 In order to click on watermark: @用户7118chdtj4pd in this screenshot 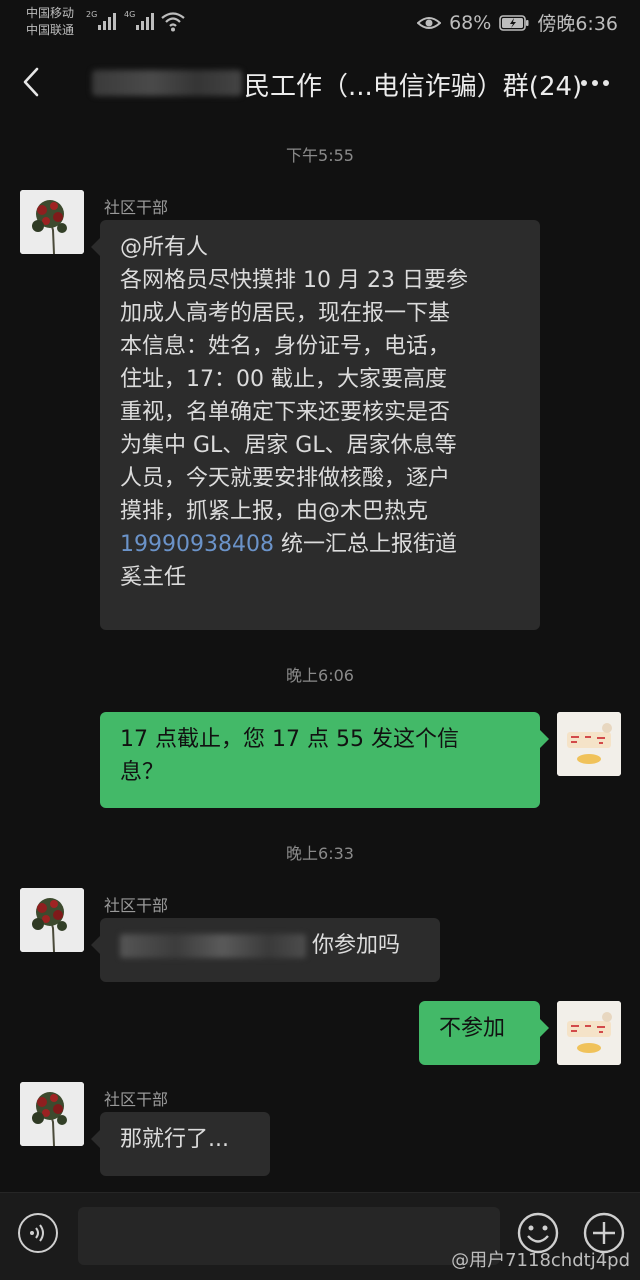, I will do `click(540, 1260)`.